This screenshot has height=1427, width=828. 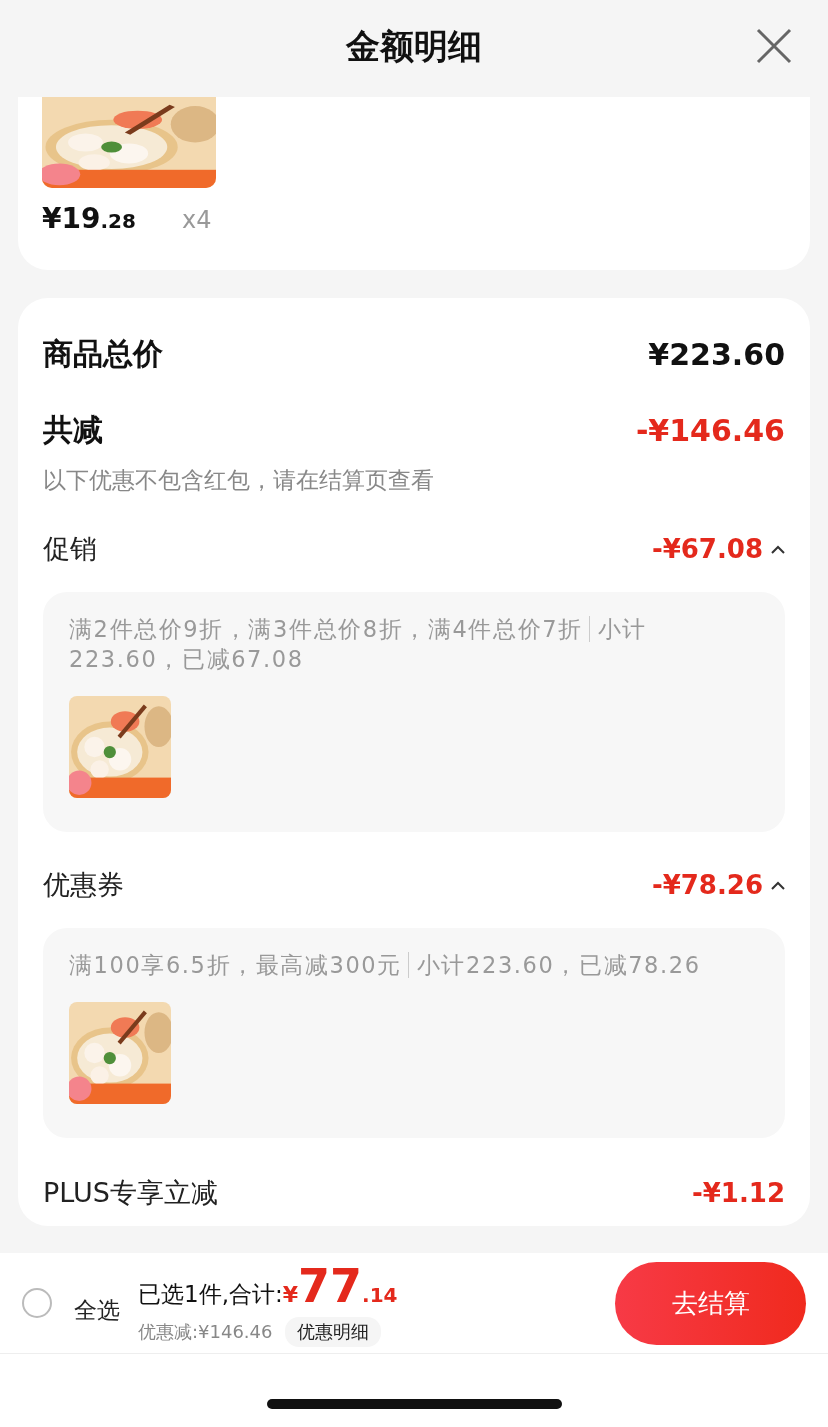 I want to click on close-icon, so click(x=774, y=46).